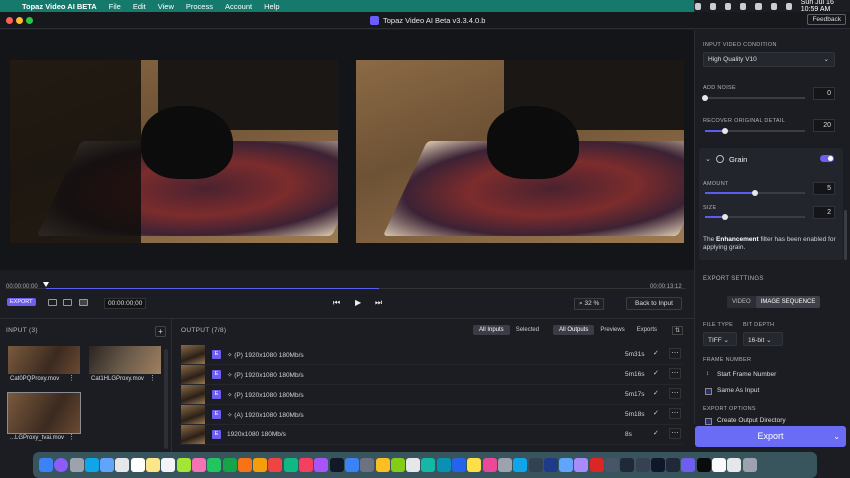 Image resolution: width=850 pixels, height=478 pixels. What do you see at coordinates (183, 465) in the screenshot?
I see `maps-icon` at bounding box center [183, 465].